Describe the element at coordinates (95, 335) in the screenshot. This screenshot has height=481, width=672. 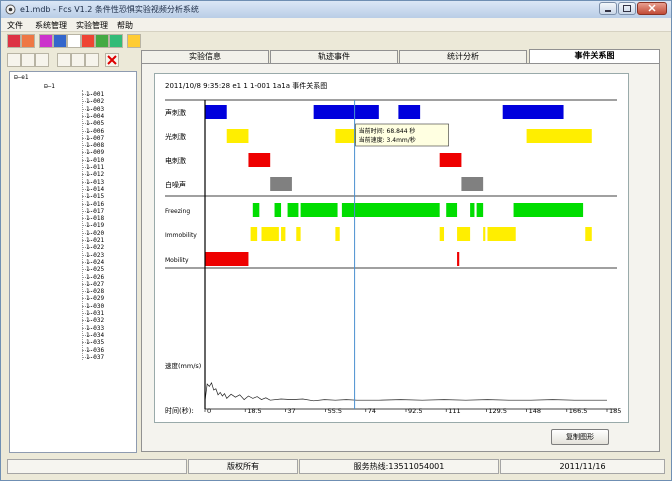
I see `tree-item-node: 1-034` at that location.